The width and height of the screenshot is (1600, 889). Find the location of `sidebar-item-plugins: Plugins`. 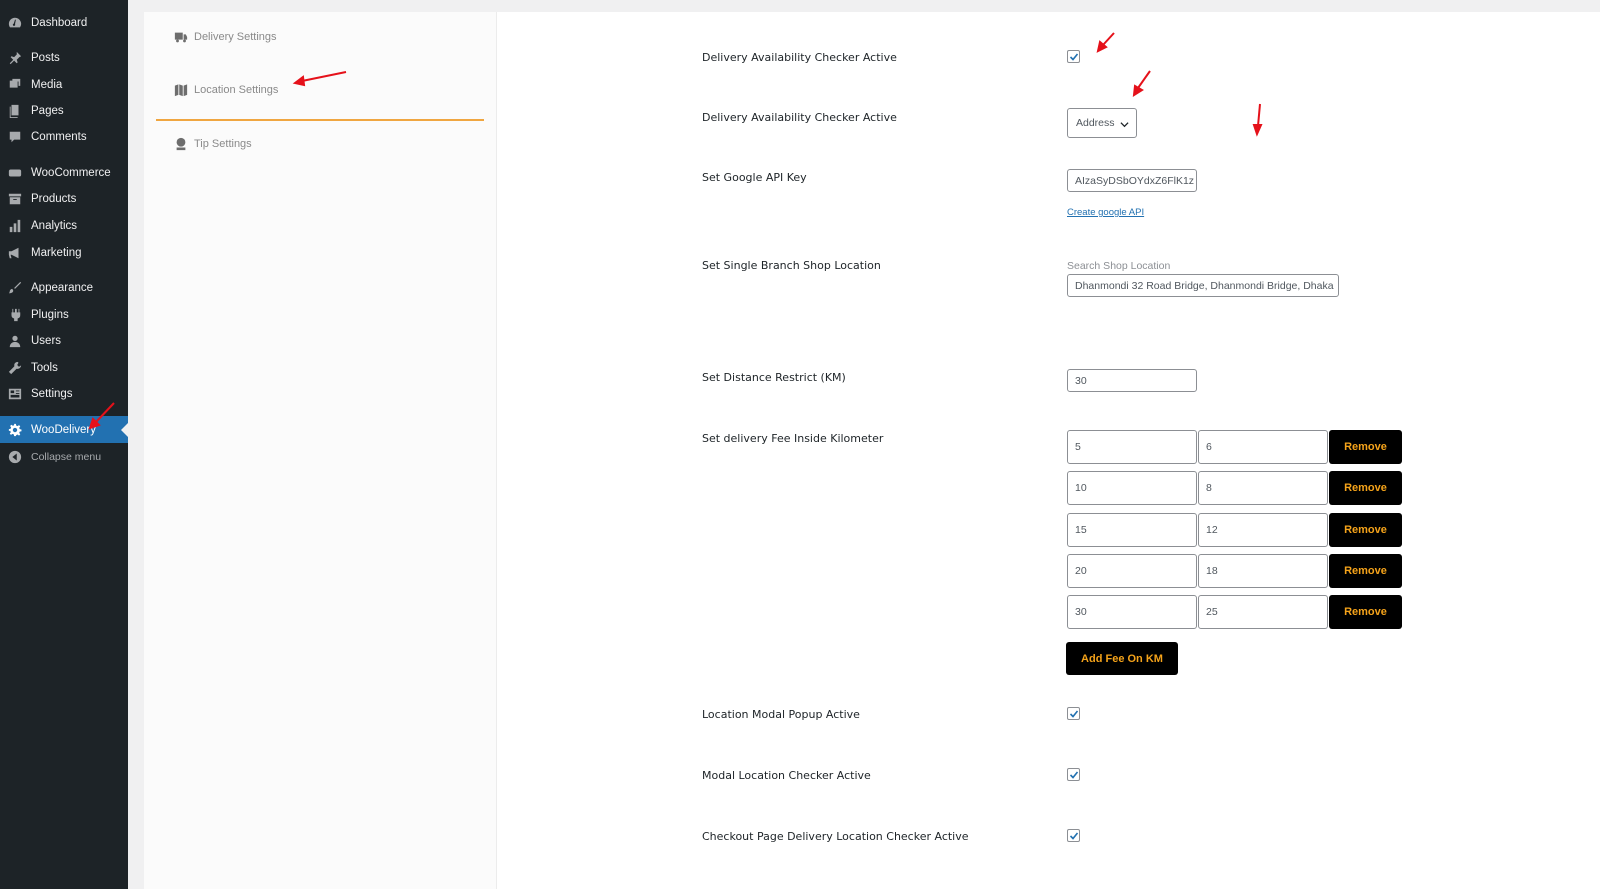

sidebar-item-plugins: Plugins is located at coordinates (64, 315).